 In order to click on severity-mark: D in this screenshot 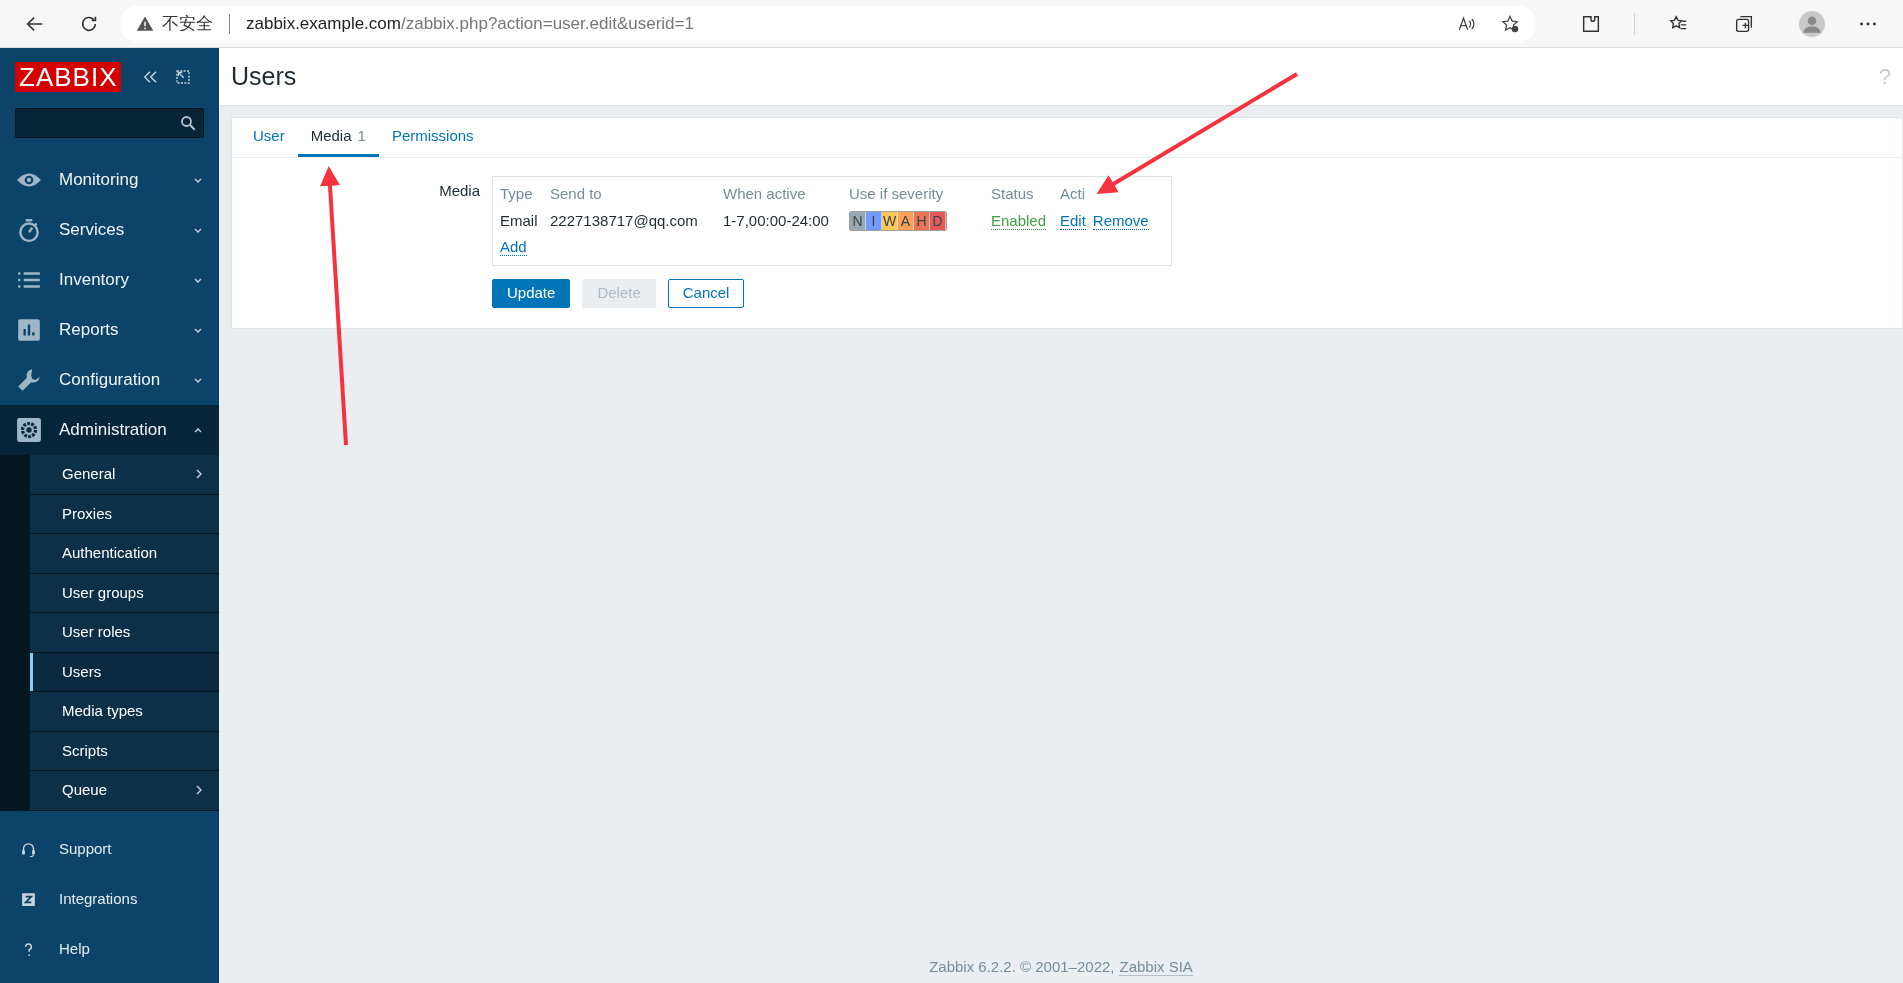, I will do `click(938, 221)`.